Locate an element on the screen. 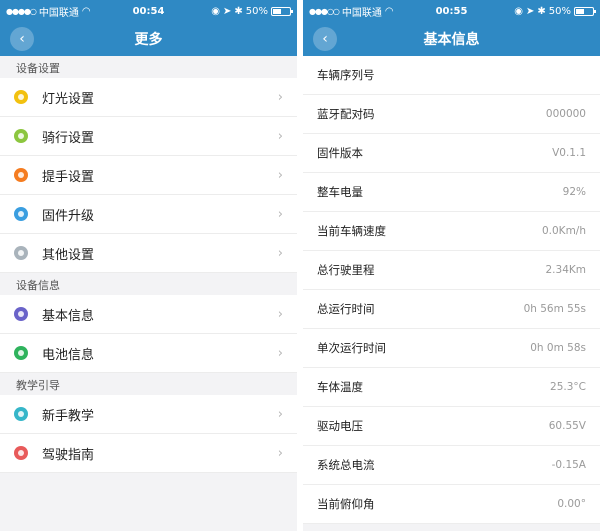 Image resolution: width=600 pixels, height=531 pixels. settings-group: 新手教学 › 驾驶指南 › is located at coordinates (148, 434).